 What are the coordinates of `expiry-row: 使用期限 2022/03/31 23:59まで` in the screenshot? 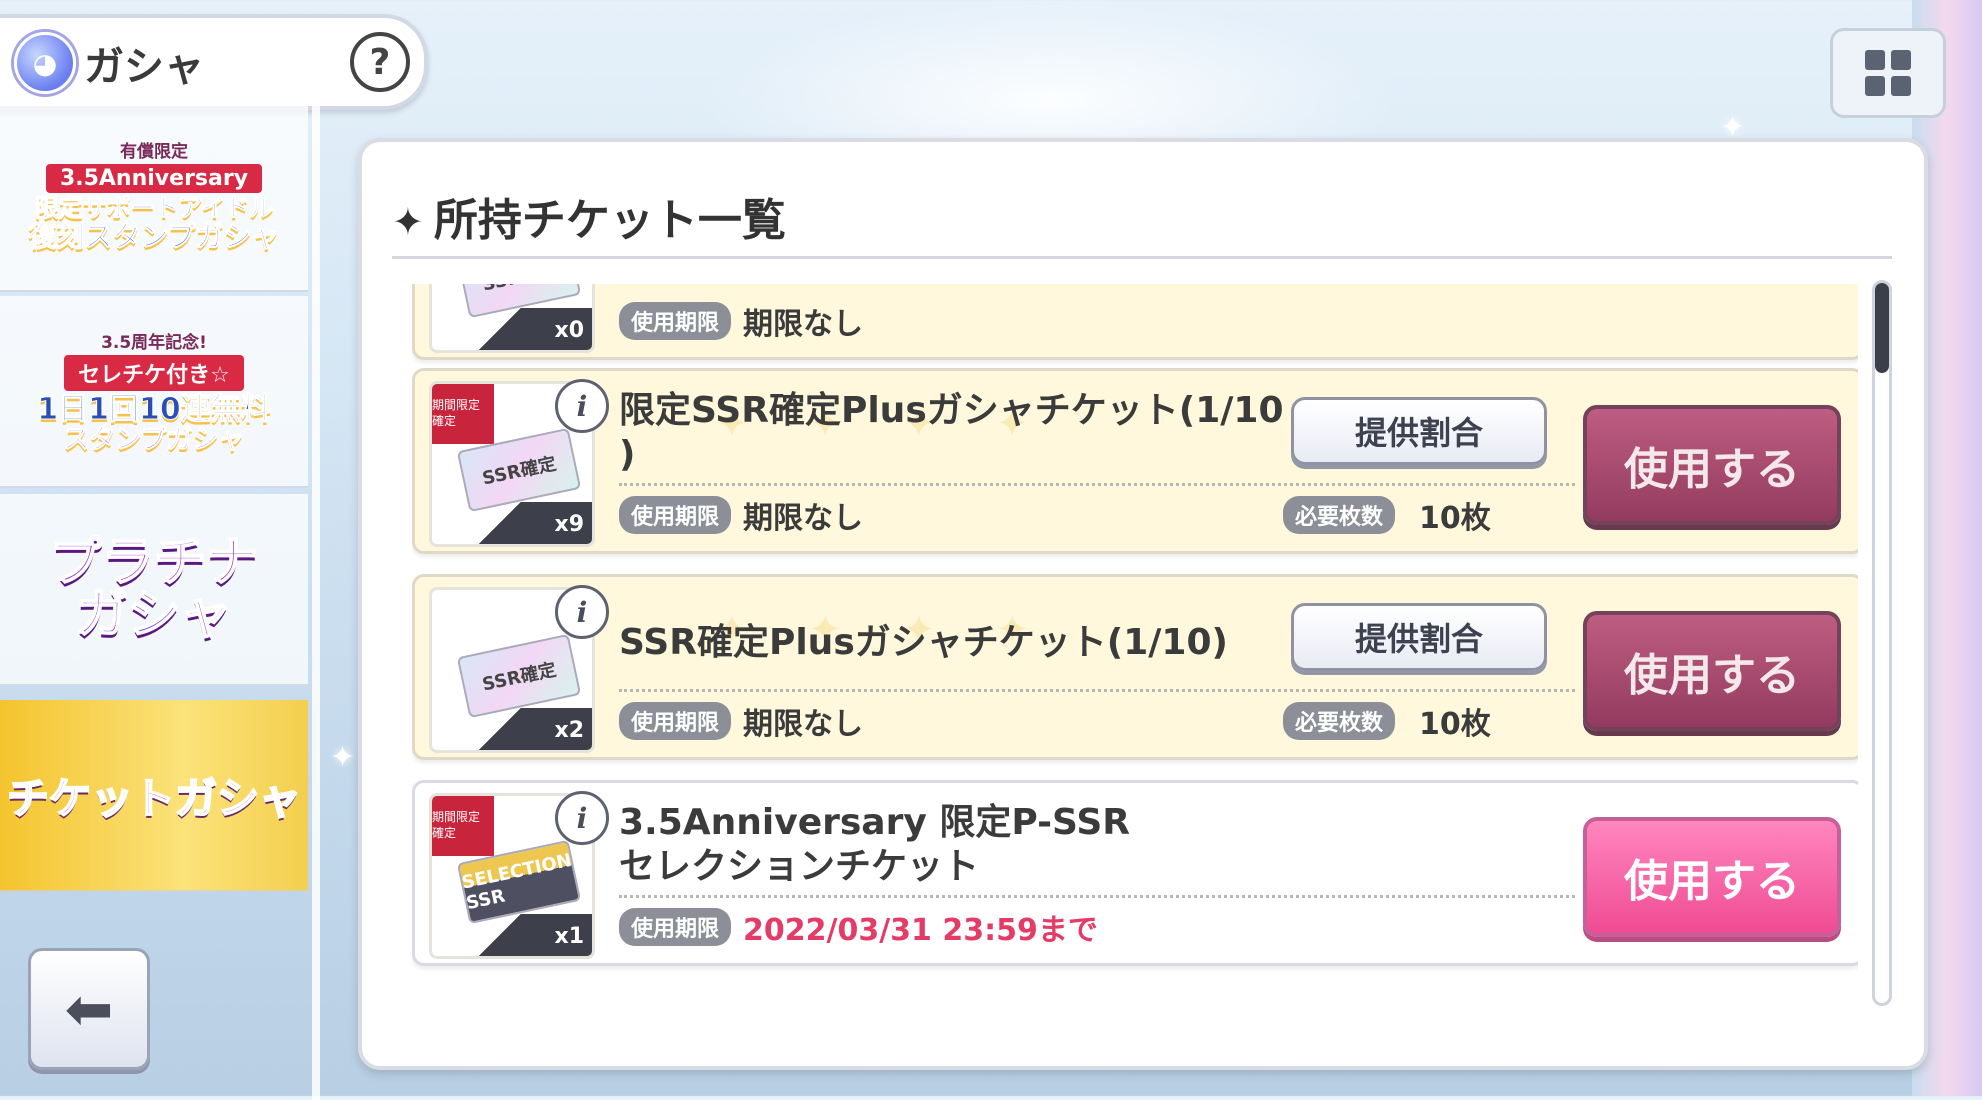 It's located at (858, 927).